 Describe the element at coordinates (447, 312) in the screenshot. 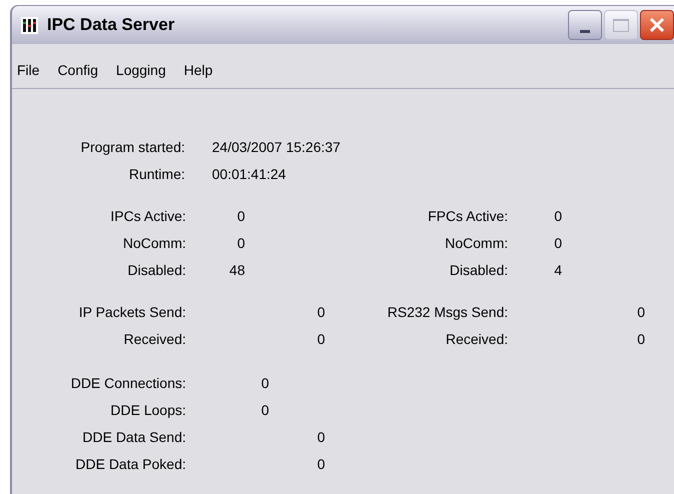

I see `stat-label: RS232 Msgs Send:` at that location.